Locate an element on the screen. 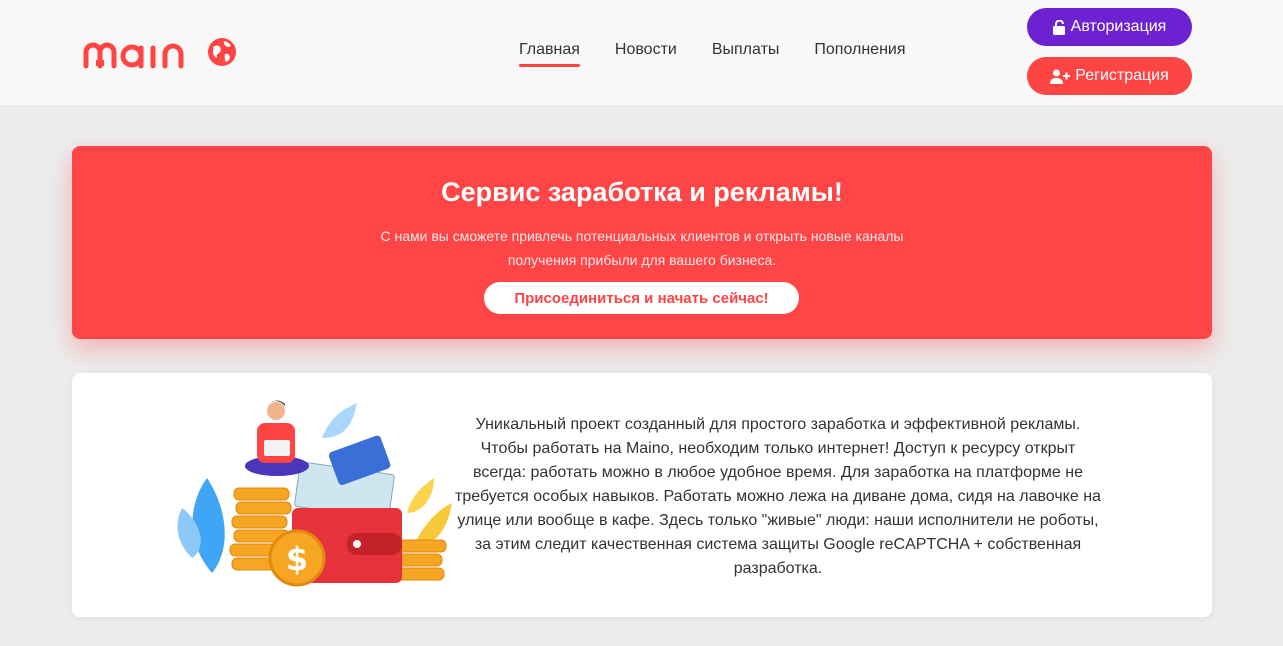 This screenshot has width=1283, height=646. login-button: Авторизация is located at coordinates (1109, 27).